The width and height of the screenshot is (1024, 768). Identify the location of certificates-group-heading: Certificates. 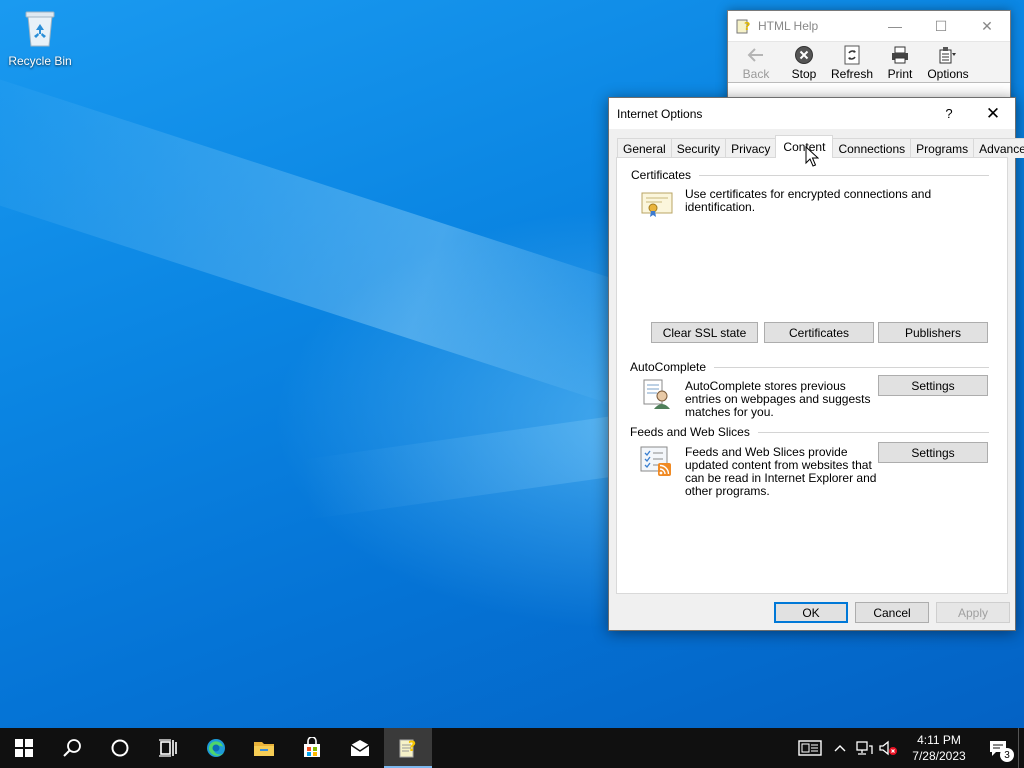
(810, 175).